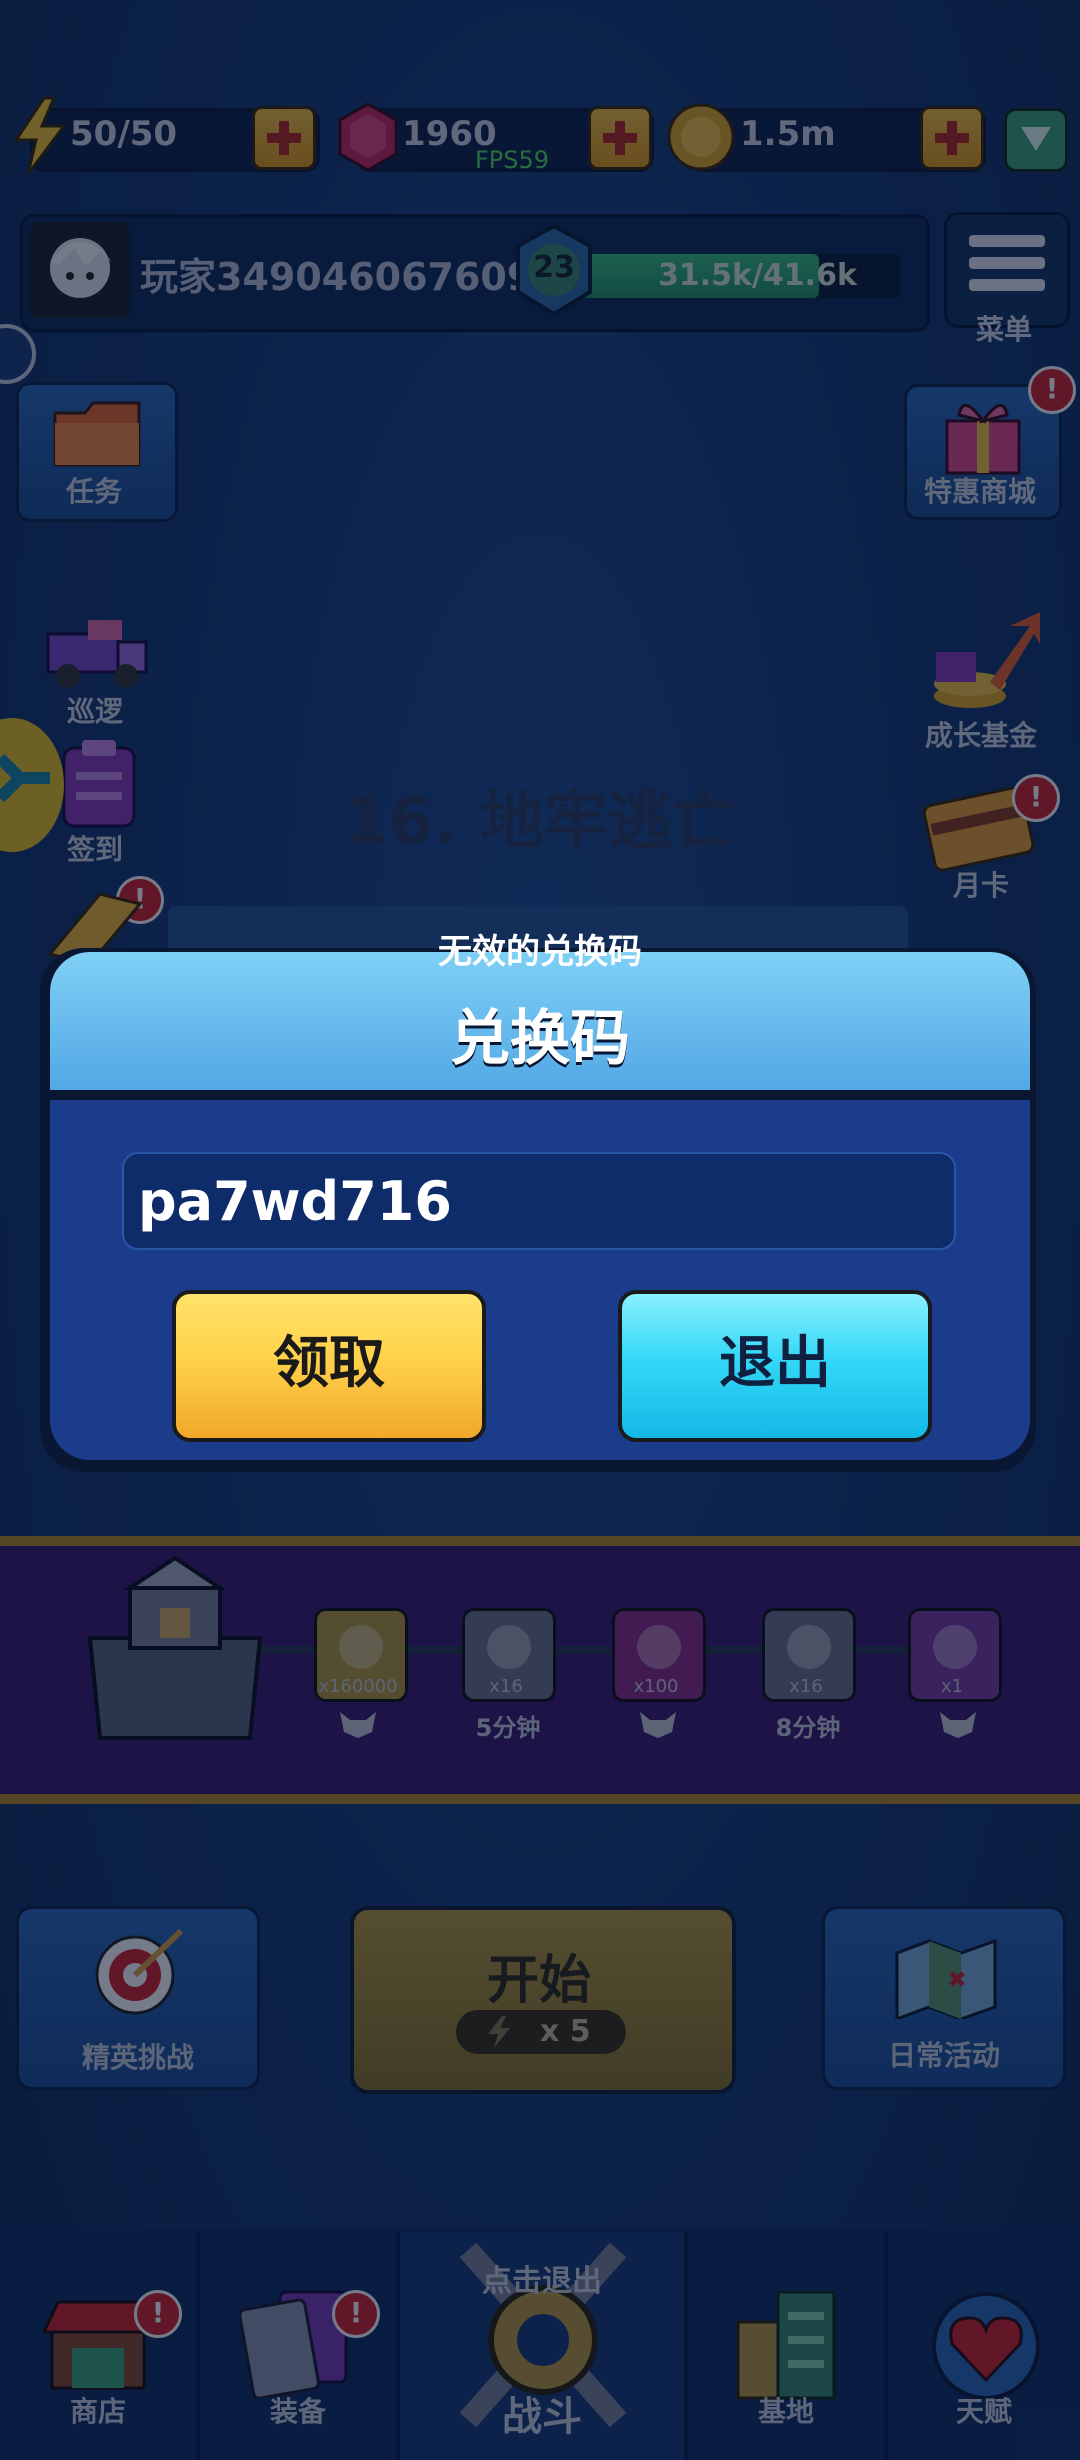 This screenshot has width=1080, height=2460. Describe the element at coordinates (952, 1686) in the screenshot. I see `reward-quantity: x1` at that location.